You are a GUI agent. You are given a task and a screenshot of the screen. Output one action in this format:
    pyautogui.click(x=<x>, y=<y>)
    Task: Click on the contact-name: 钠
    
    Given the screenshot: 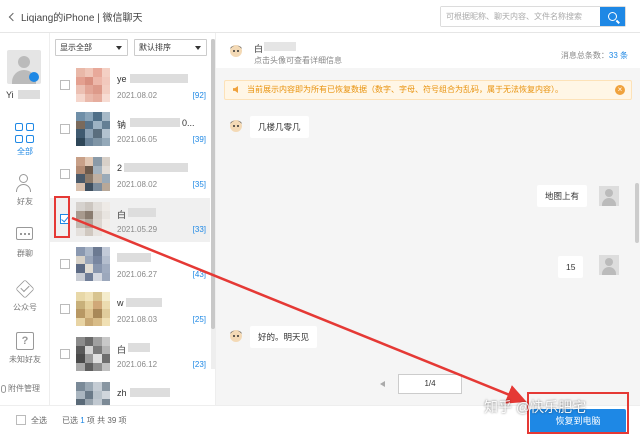 What is the action you would take?
    pyautogui.click(x=122, y=125)
    